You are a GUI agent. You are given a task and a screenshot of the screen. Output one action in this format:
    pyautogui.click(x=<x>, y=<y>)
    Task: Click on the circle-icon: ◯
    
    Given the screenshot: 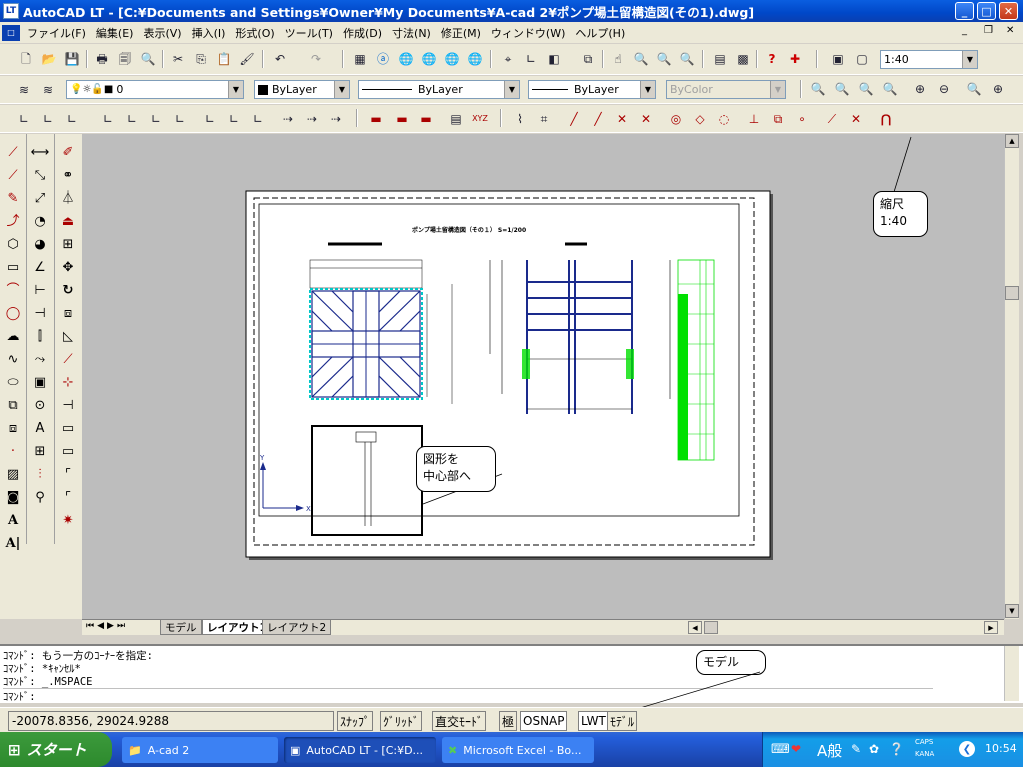 What is the action you would take?
    pyautogui.click(x=13, y=313)
    